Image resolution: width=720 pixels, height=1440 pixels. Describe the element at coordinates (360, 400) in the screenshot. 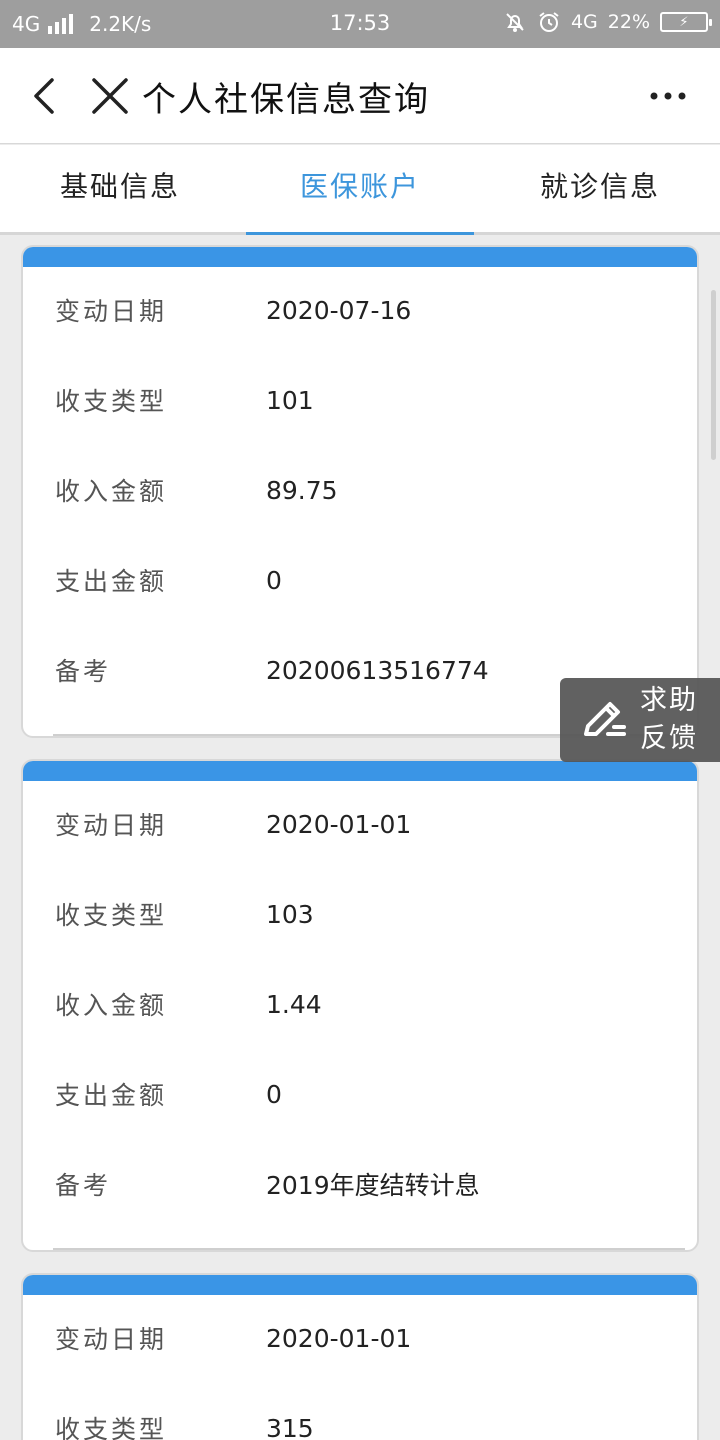

I see `record-row: 收支类型 101` at that location.